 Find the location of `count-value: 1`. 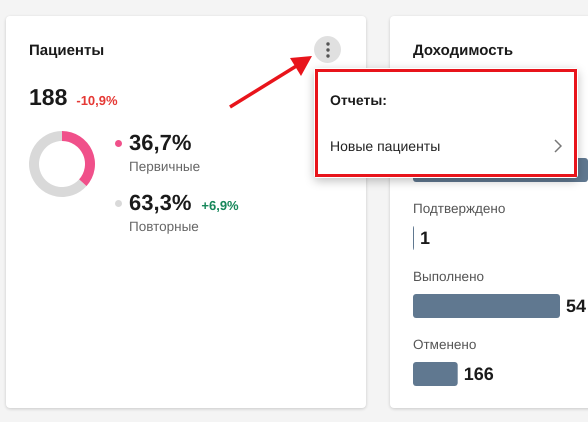

count-value: 1 is located at coordinates (425, 238).